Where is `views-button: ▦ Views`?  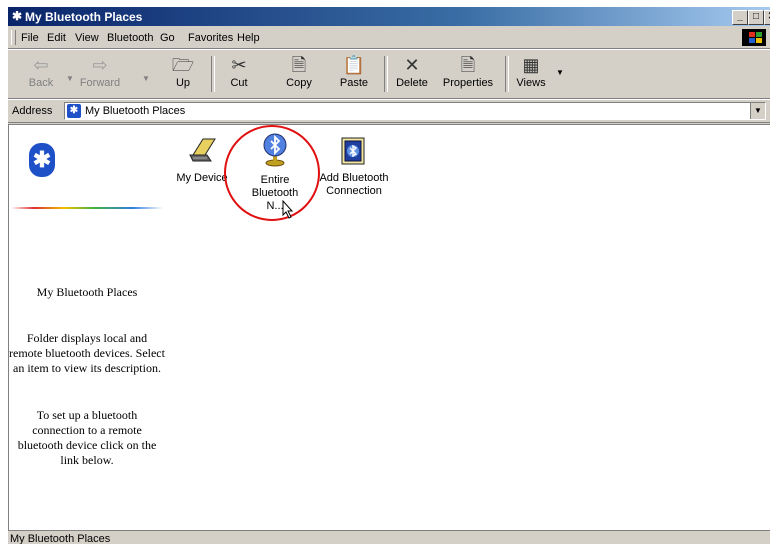
views-button: ▦ Views is located at coordinates (531, 74).